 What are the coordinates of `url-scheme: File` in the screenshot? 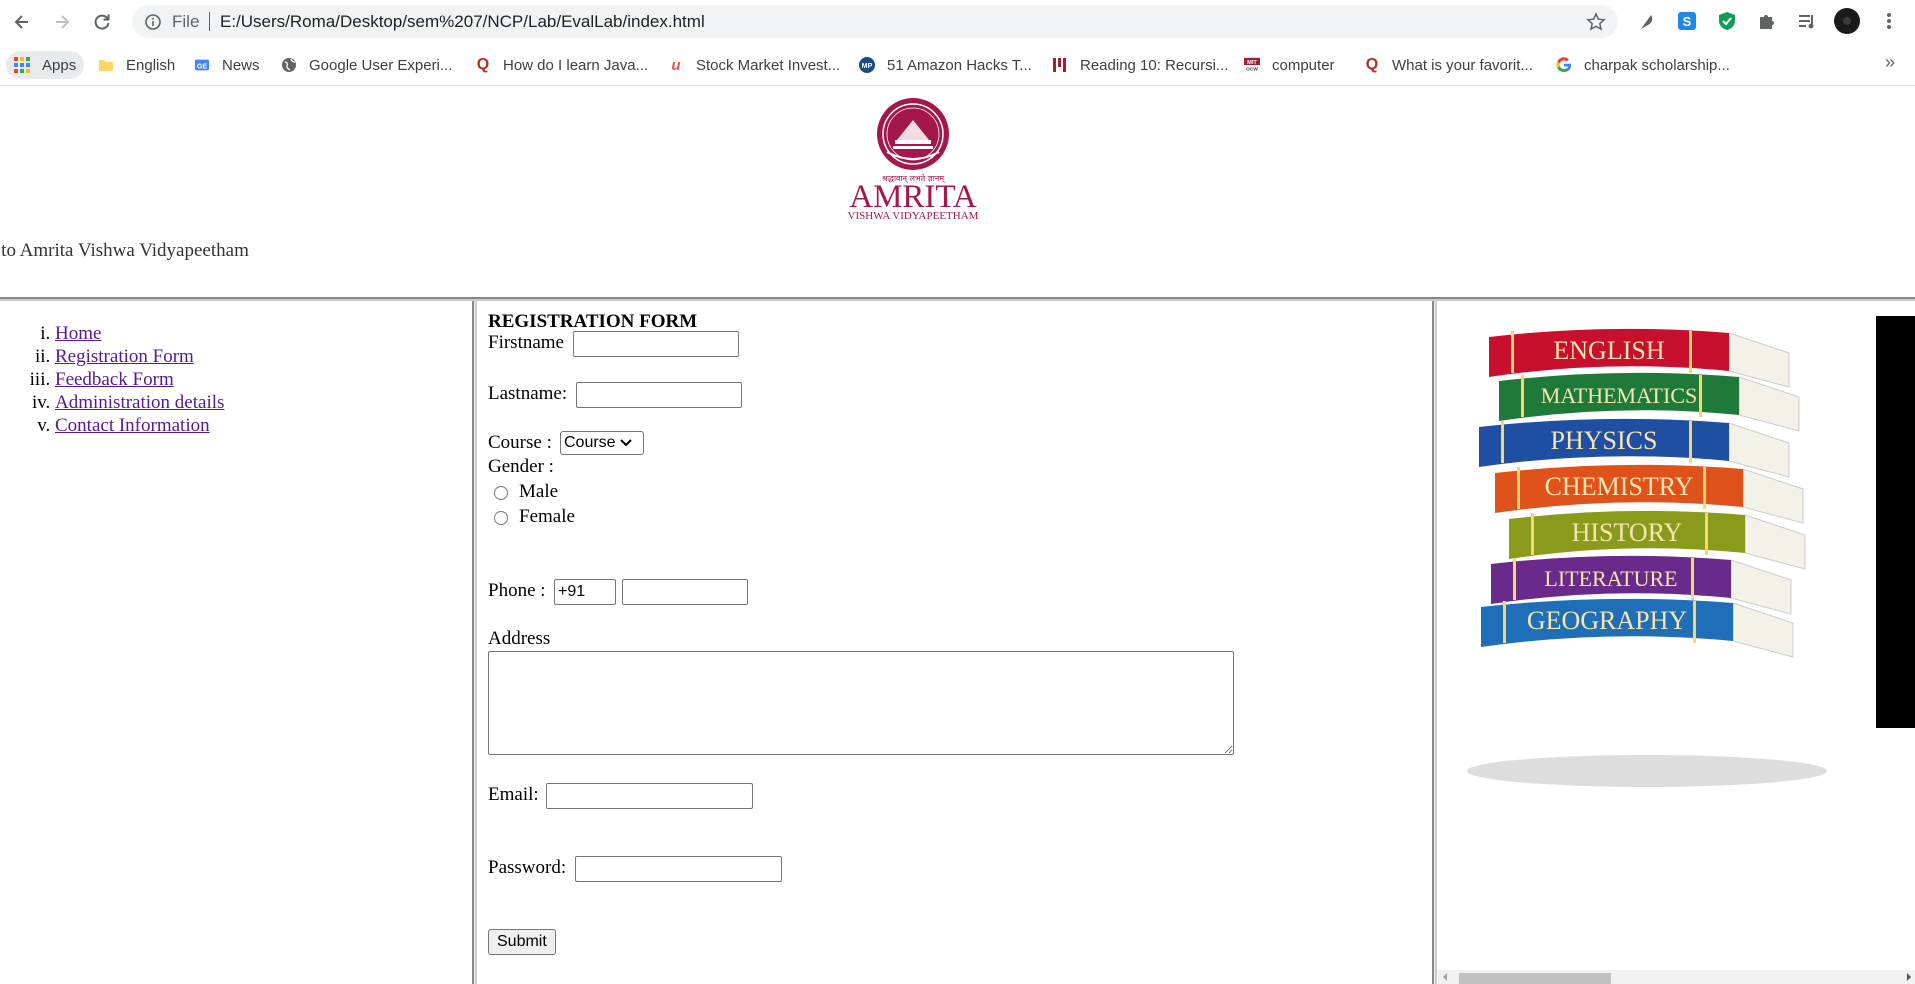 It's located at (186, 21).